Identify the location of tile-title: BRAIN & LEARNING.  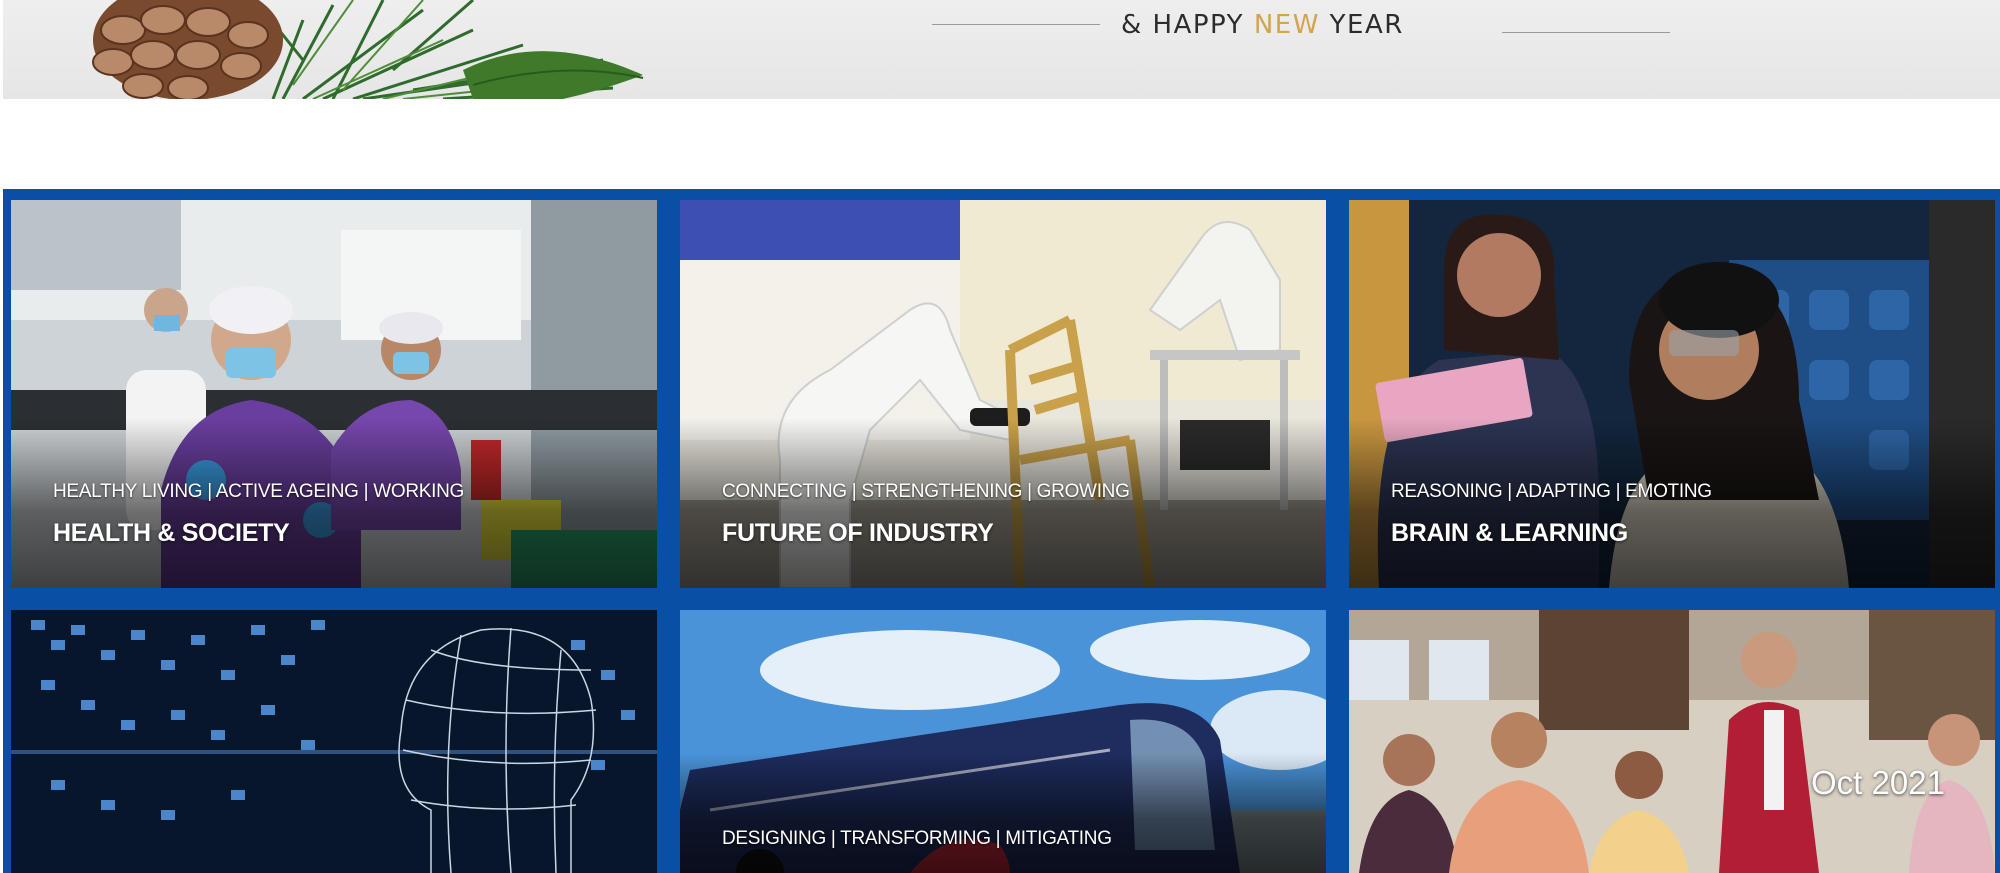
(1509, 533).